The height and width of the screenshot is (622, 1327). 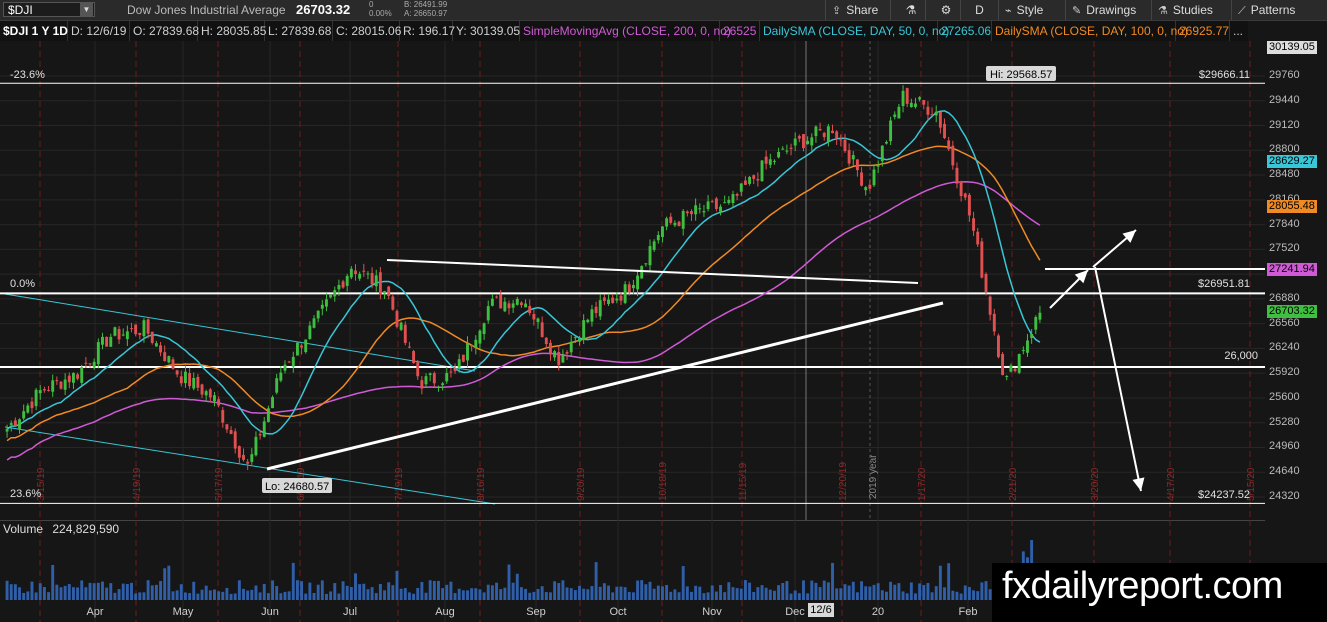 What do you see at coordinates (1224, 75) in the screenshot?
I see `fib-top-value-label: $29666.11` at bounding box center [1224, 75].